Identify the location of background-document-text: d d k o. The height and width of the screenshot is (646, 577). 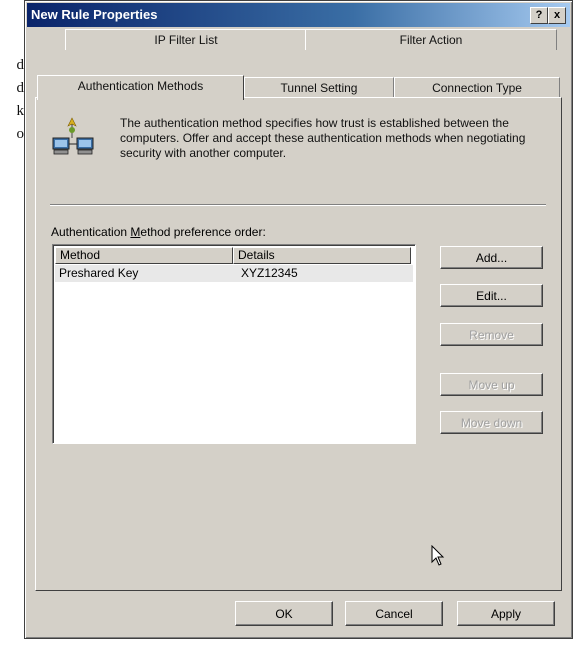
(12, 100).